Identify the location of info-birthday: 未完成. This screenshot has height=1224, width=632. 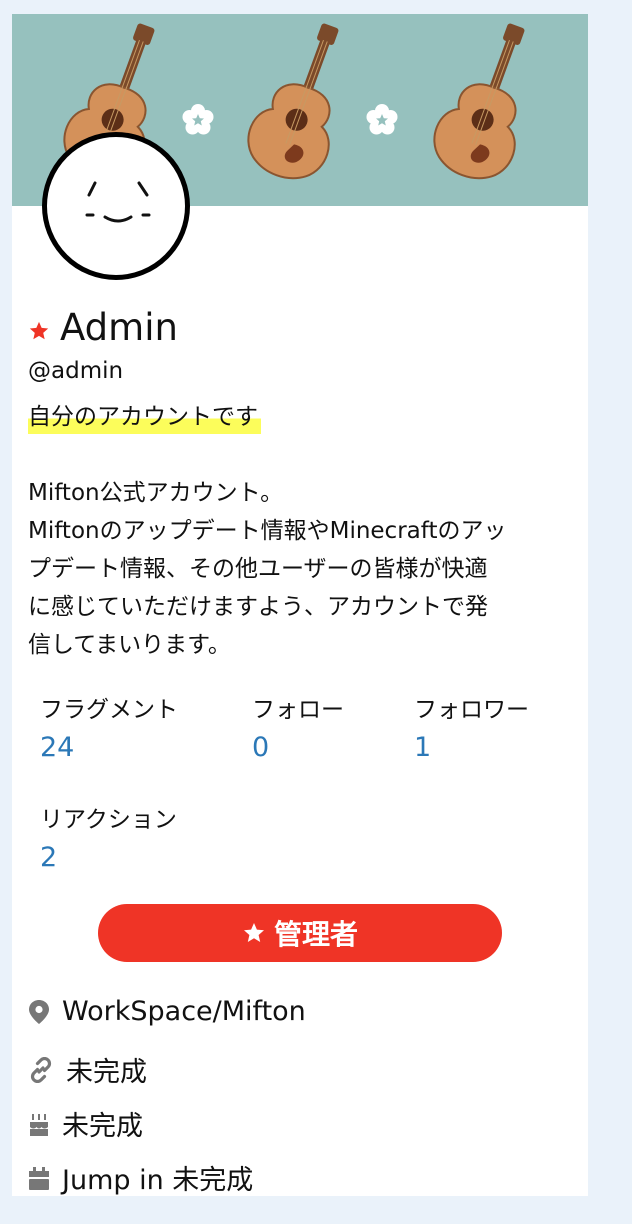
(85, 1123).